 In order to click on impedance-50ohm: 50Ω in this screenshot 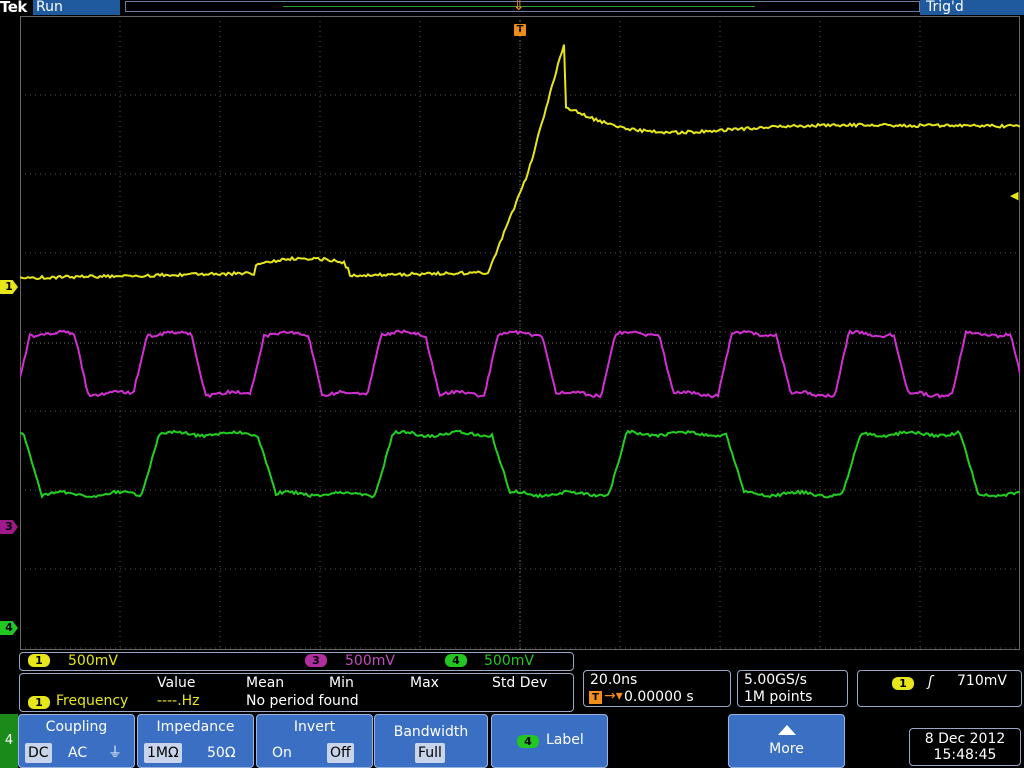, I will do `click(221, 753)`.